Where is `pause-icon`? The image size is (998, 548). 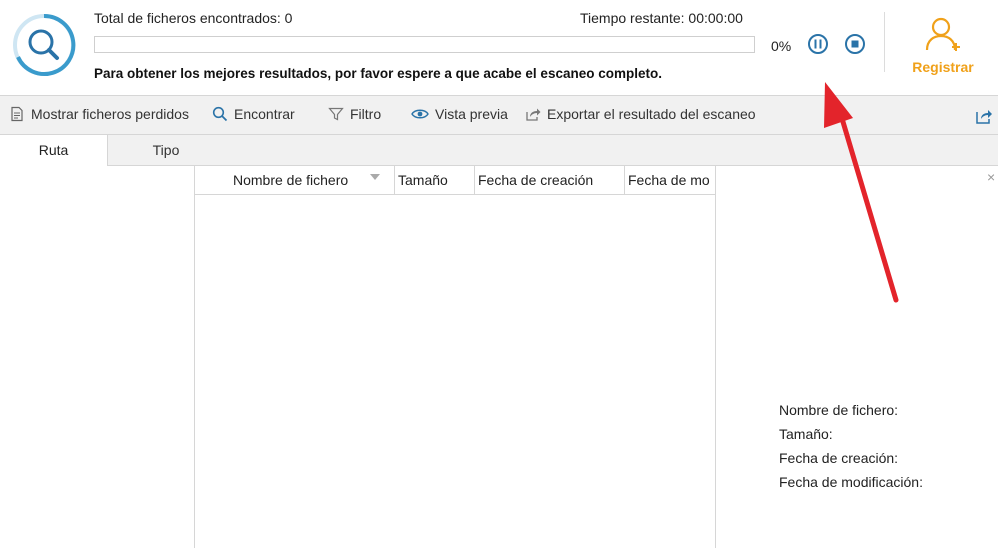 pause-icon is located at coordinates (818, 44).